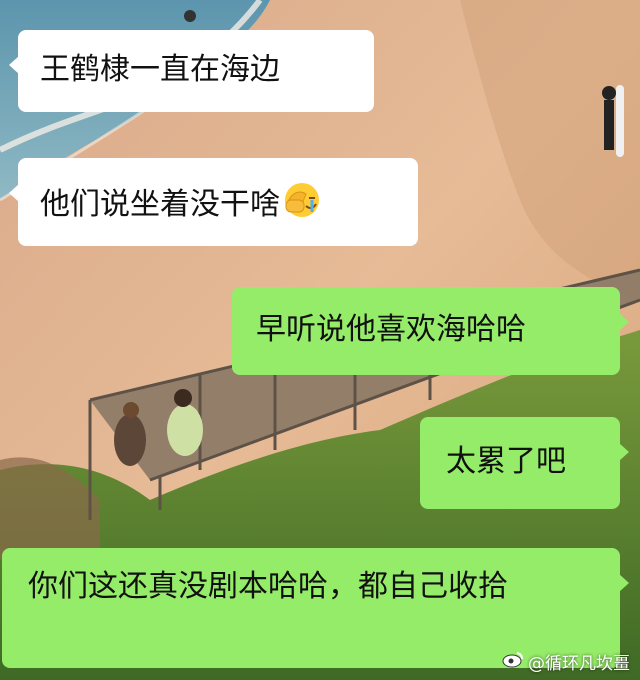  Describe the element at coordinates (506, 461) in the screenshot. I see `message-text: 太累了吧` at that location.